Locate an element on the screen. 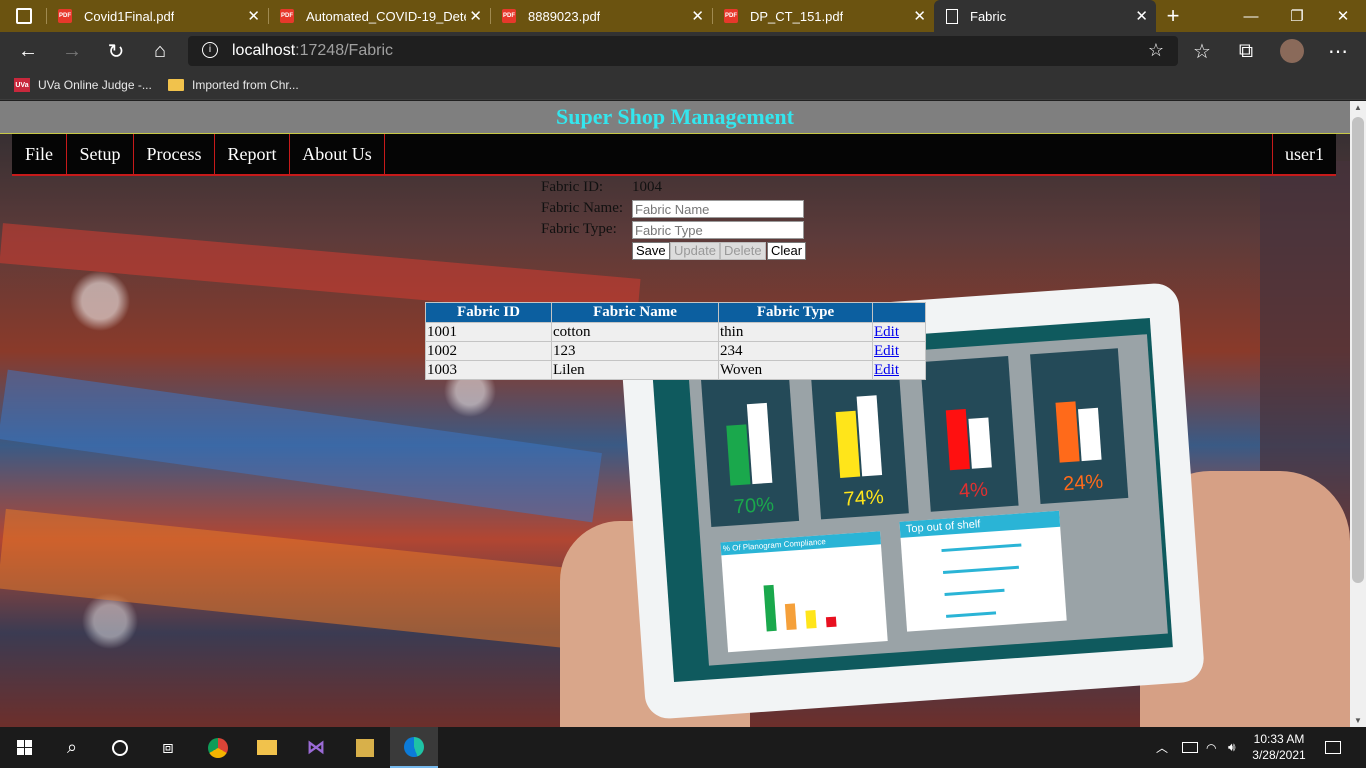 The image size is (1366, 768). edge-taskbar-button is located at coordinates (414, 747).